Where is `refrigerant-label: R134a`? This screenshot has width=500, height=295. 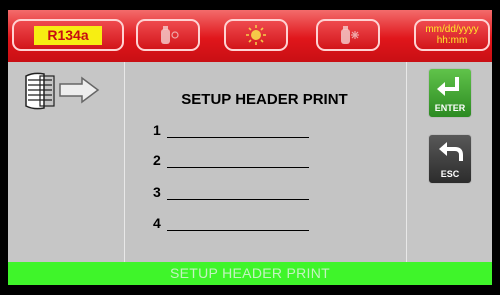 refrigerant-label: R134a is located at coordinates (68, 35).